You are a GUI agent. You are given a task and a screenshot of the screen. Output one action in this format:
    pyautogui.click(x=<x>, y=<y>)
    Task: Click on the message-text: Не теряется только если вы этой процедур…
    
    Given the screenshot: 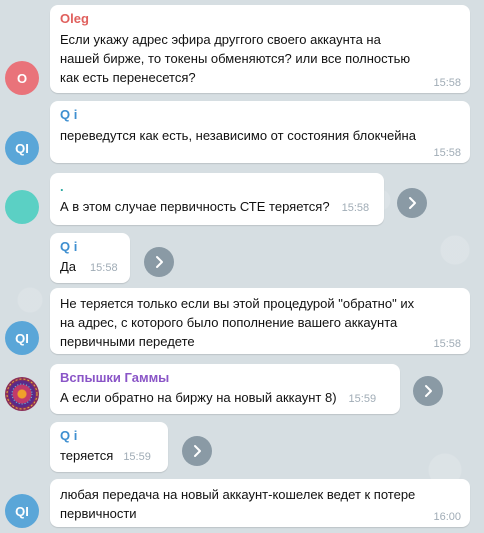 What is the action you would take?
    pyautogui.click(x=237, y=322)
    